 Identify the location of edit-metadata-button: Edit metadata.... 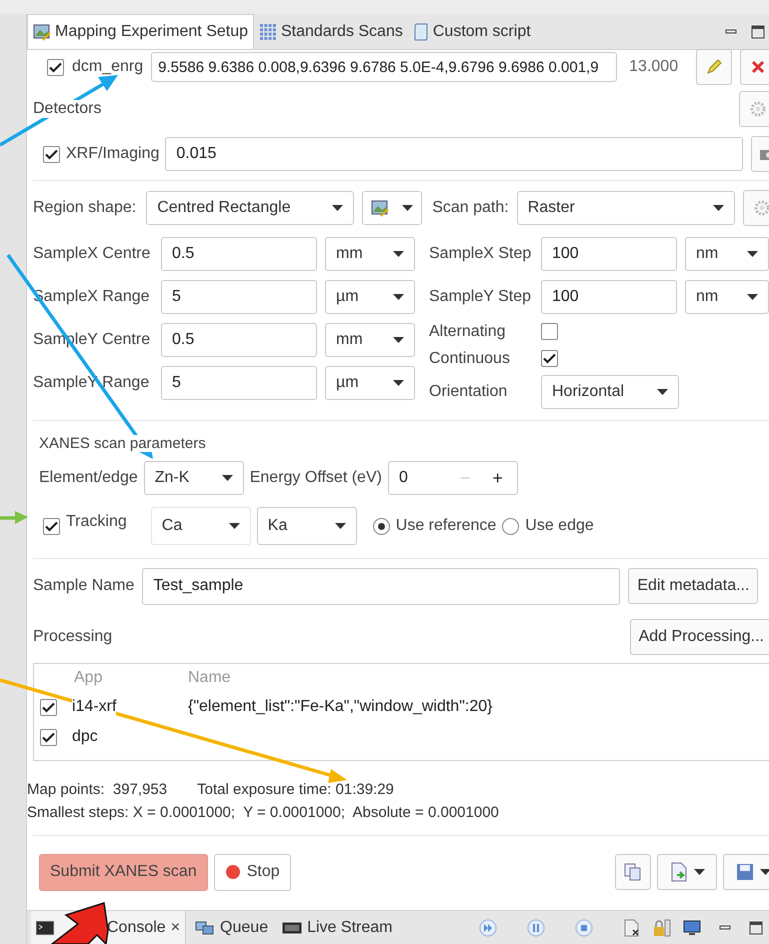
(693, 586).